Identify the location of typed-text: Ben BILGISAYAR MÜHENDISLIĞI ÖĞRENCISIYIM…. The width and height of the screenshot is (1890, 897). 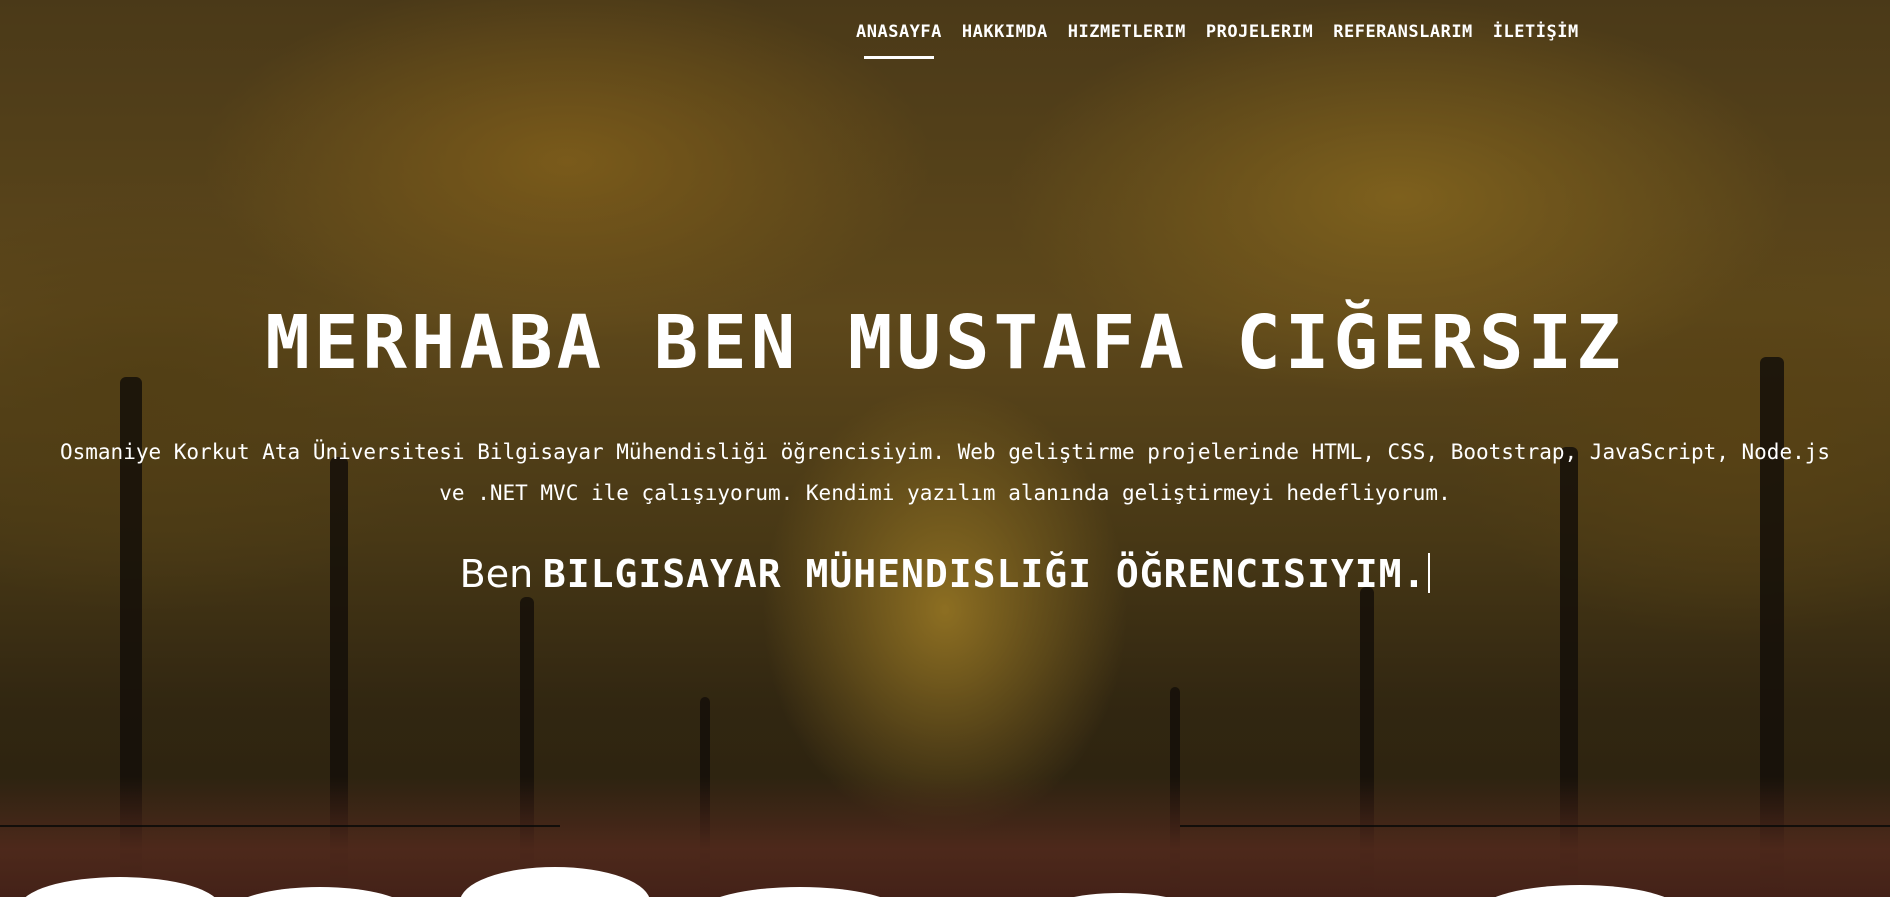
(945, 574).